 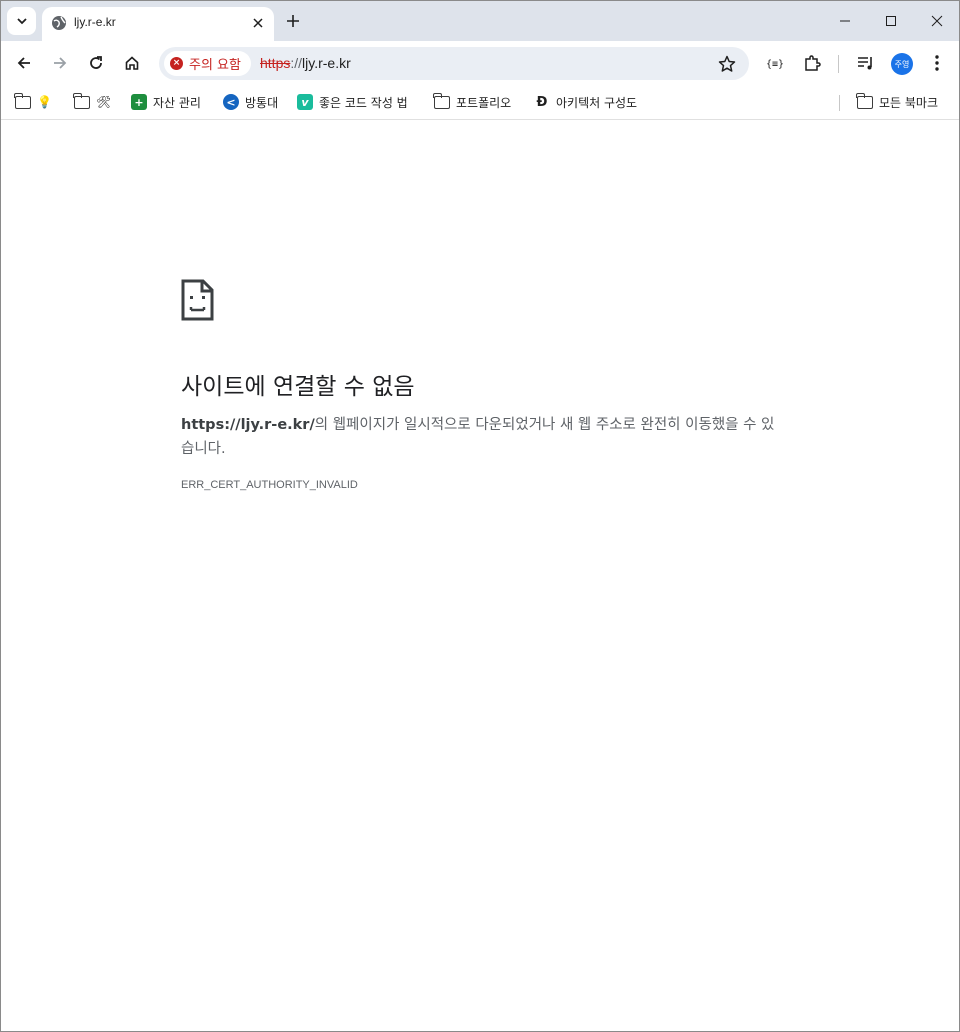 I want to click on bookmark-folder-tools: 🛠, so click(x=92, y=102).